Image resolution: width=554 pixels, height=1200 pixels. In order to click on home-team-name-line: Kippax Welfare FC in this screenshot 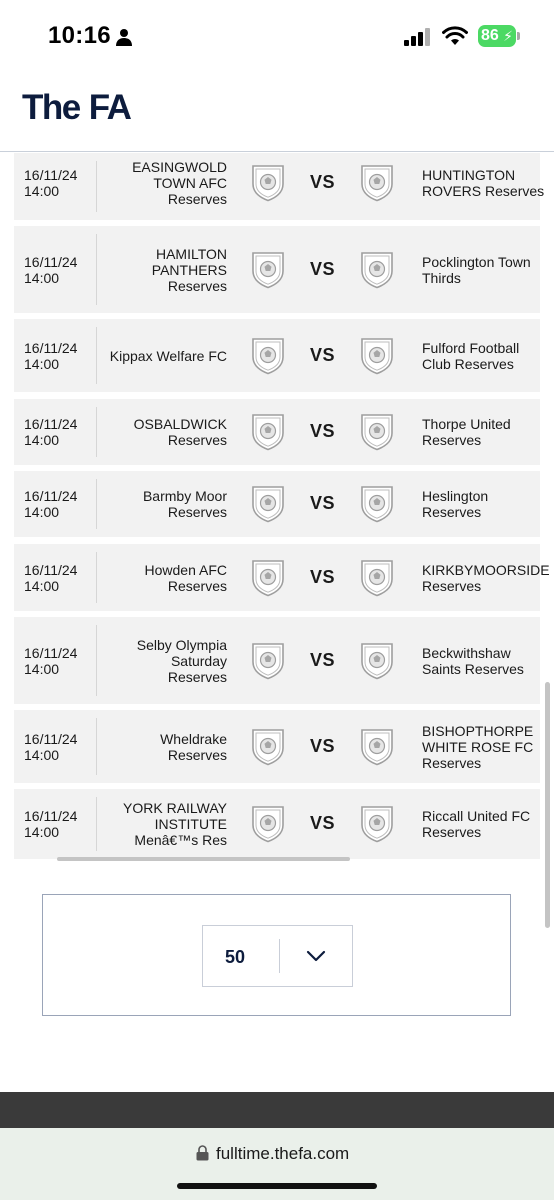, I will do `click(168, 356)`.